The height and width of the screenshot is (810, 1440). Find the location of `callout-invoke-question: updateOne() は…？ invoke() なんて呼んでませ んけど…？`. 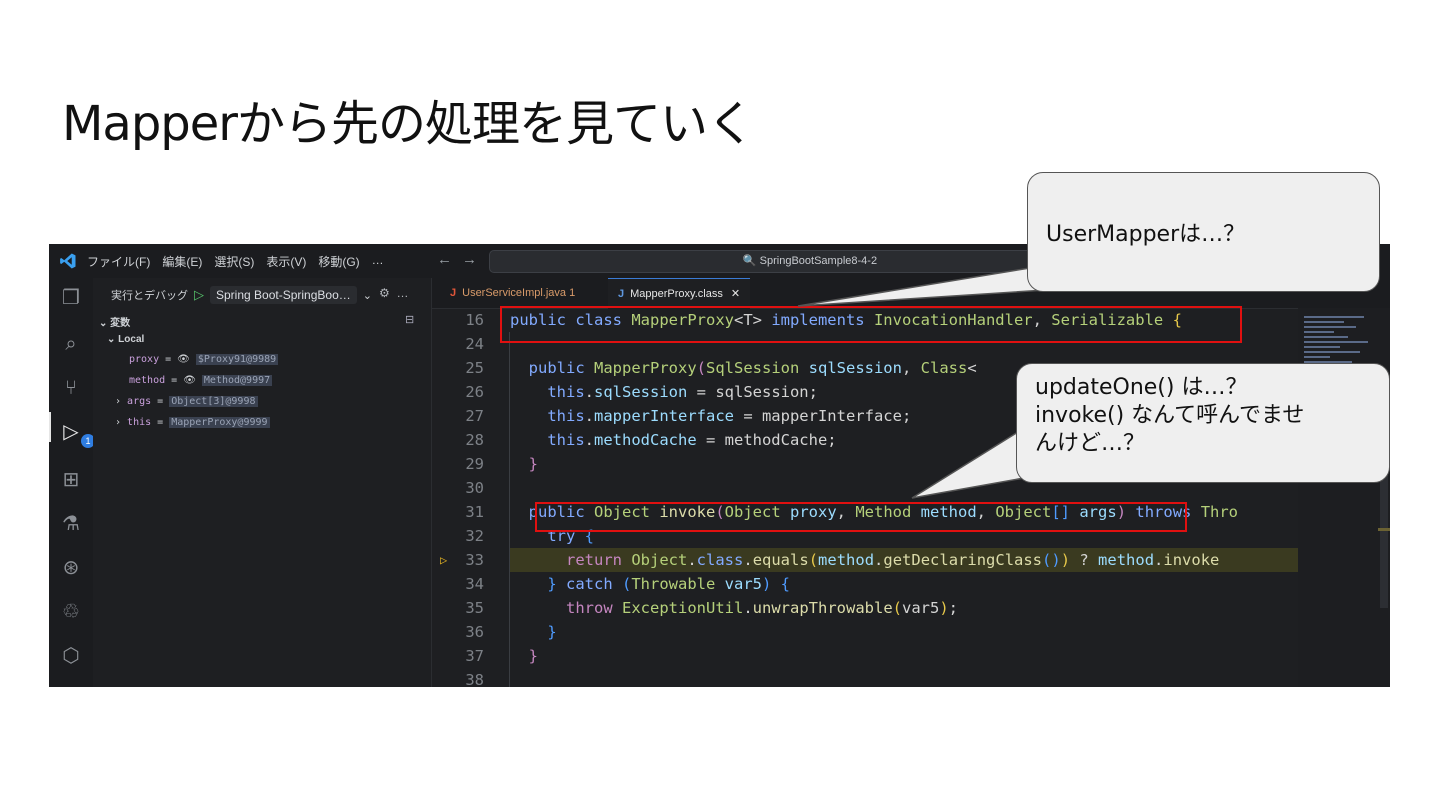

callout-invoke-question: updateOne() は…？ invoke() なんて呼んでませ んけど…？ is located at coordinates (1203, 423).